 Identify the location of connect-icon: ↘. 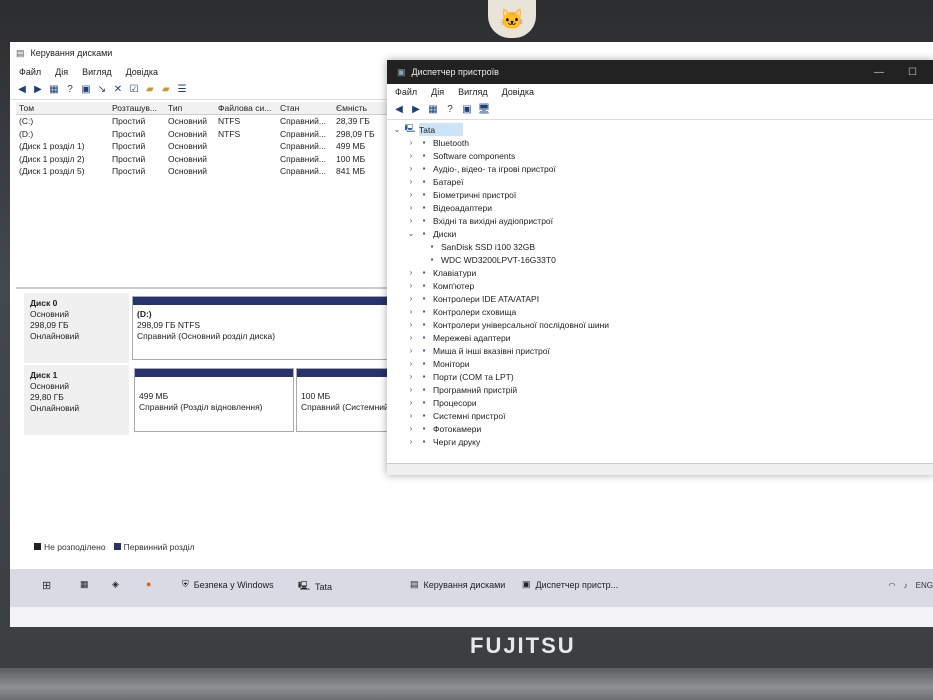
(102, 90).